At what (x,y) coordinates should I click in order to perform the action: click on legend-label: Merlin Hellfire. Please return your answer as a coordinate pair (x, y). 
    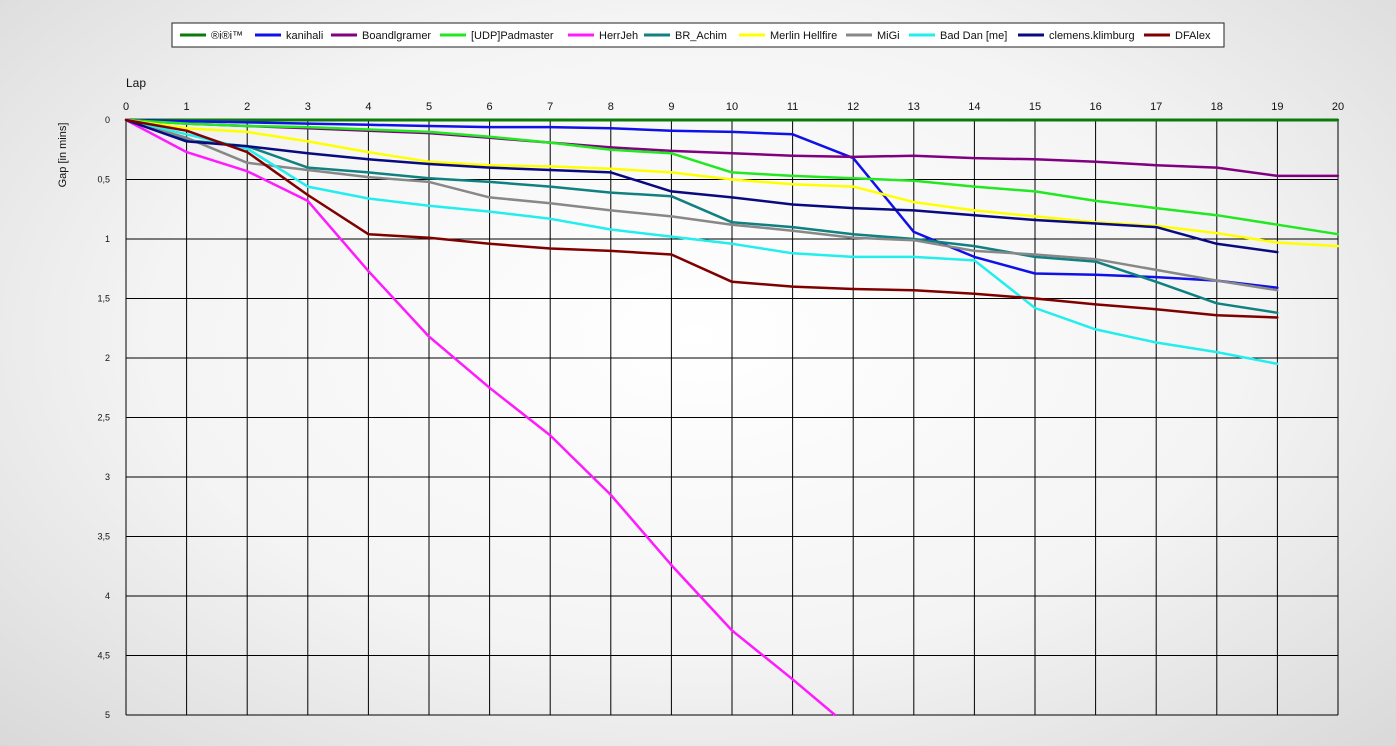
    Looking at the image, I should click on (803, 36).